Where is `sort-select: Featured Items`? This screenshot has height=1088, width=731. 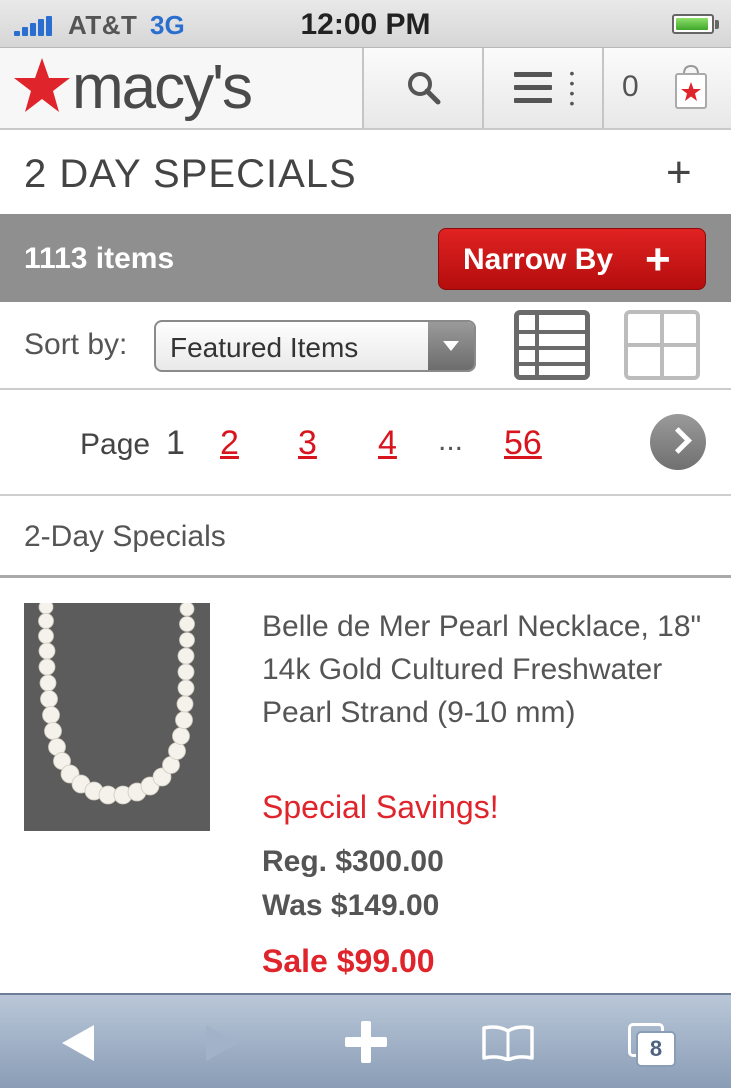 sort-select: Featured Items is located at coordinates (315, 346).